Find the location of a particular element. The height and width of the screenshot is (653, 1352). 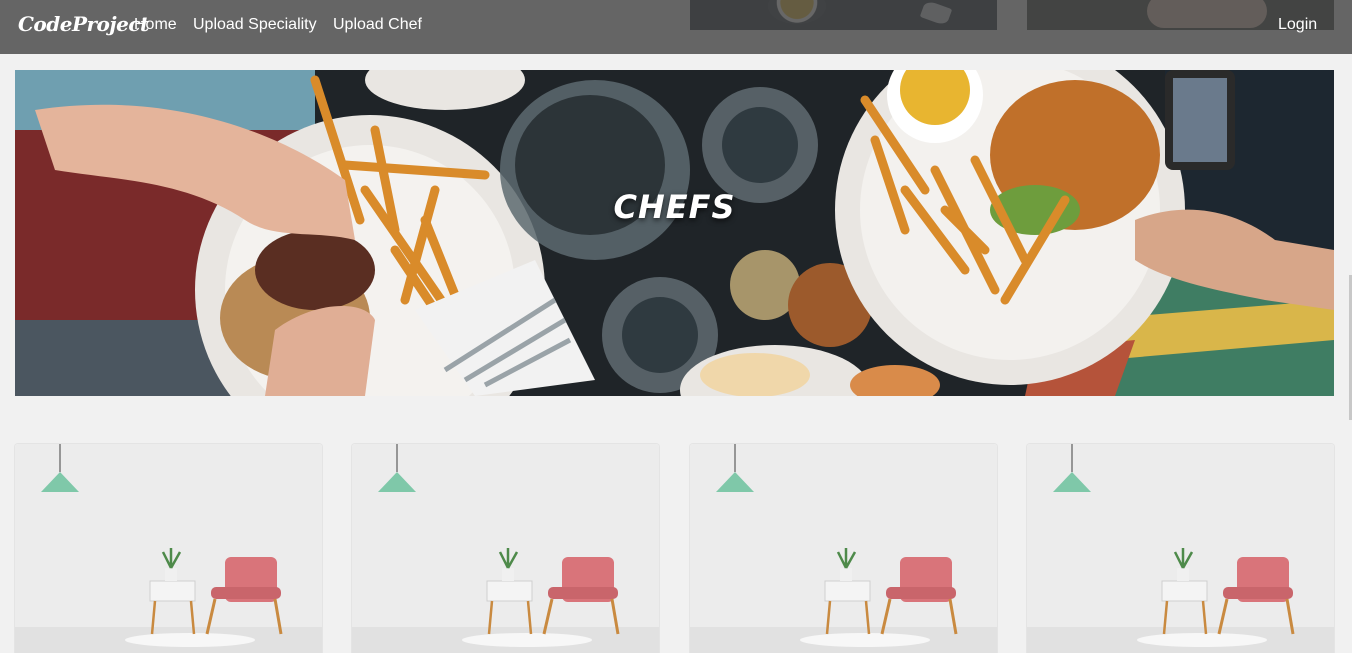

nav-upload-chef-link: Upload Chef is located at coordinates (377, 25).